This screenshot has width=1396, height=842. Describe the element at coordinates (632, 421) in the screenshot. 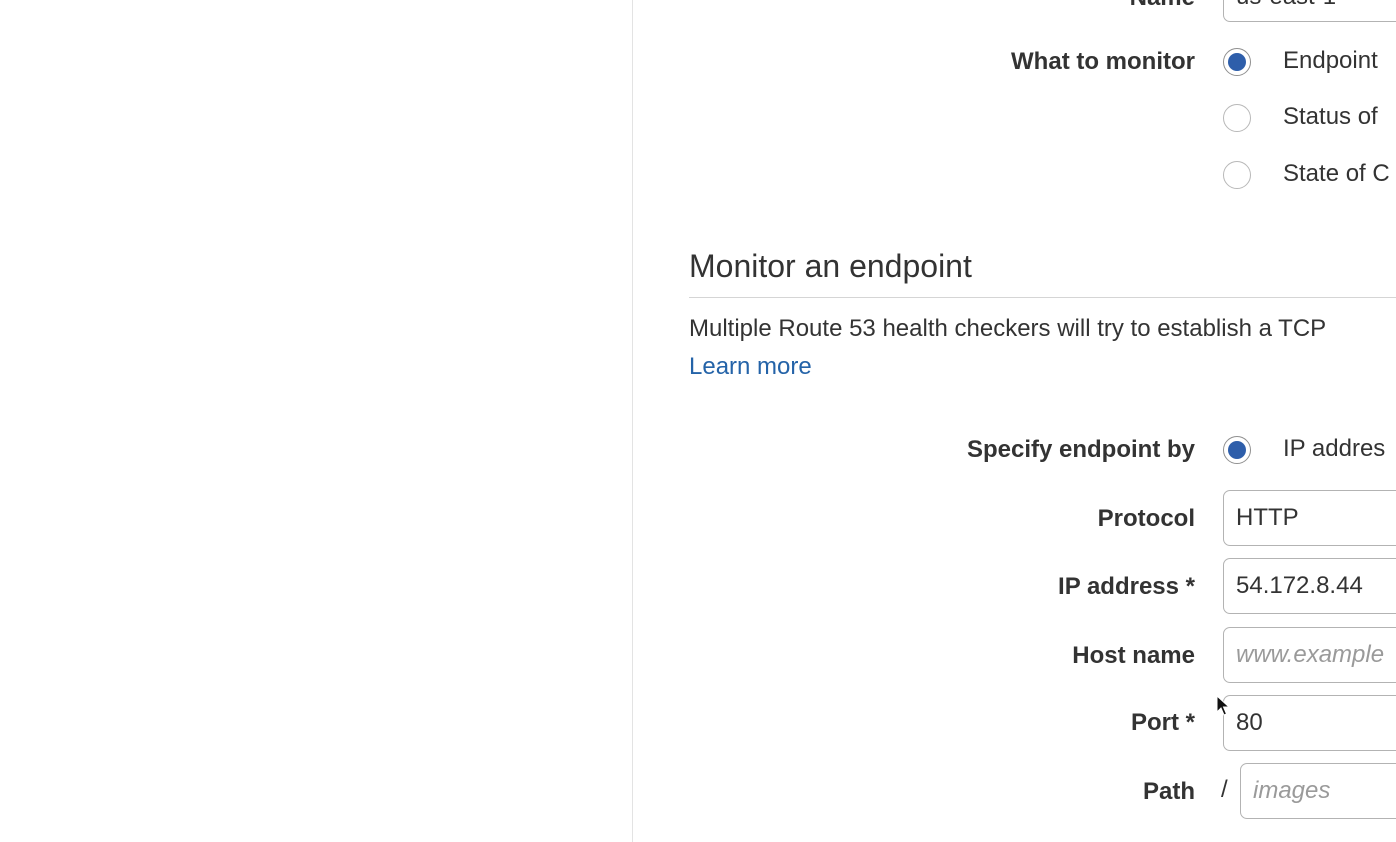

I see `pane-divider` at that location.